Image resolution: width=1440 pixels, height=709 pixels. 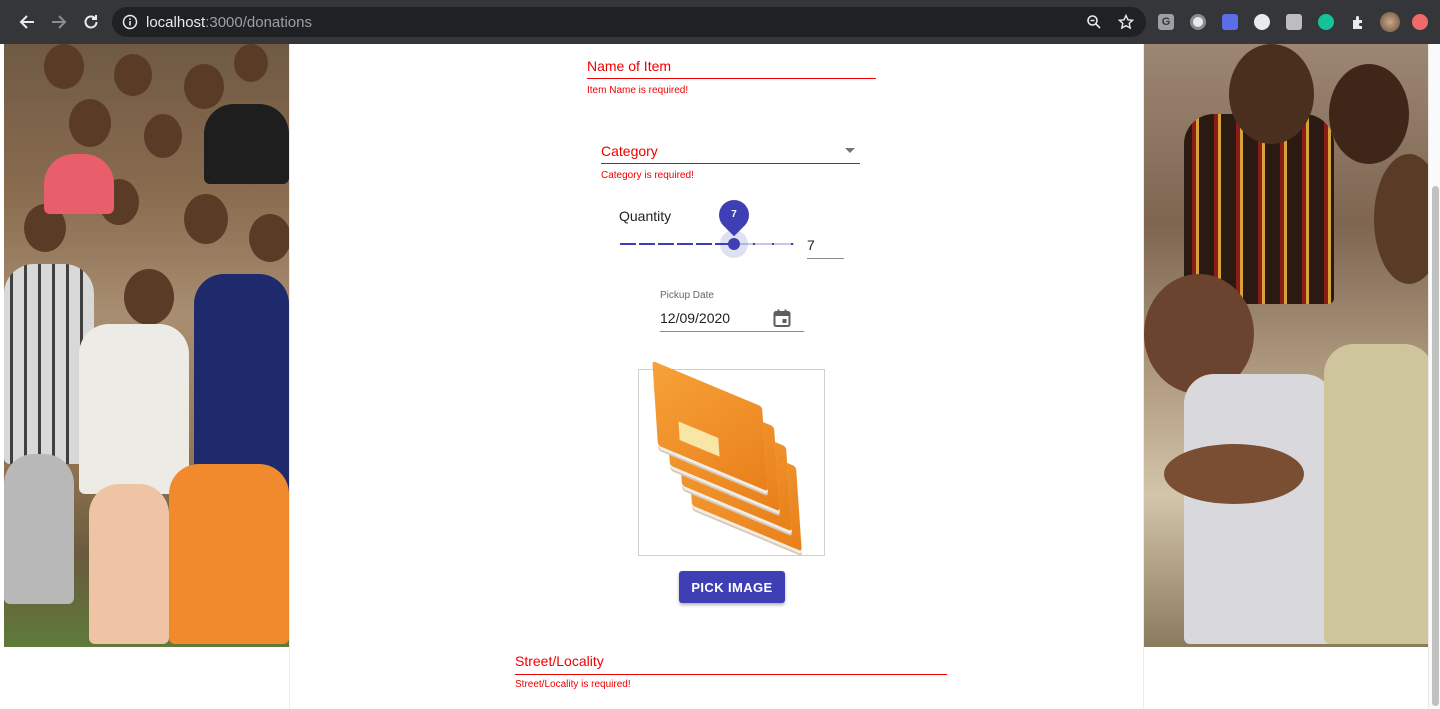 I want to click on url-host: localhost, so click(x=176, y=22).